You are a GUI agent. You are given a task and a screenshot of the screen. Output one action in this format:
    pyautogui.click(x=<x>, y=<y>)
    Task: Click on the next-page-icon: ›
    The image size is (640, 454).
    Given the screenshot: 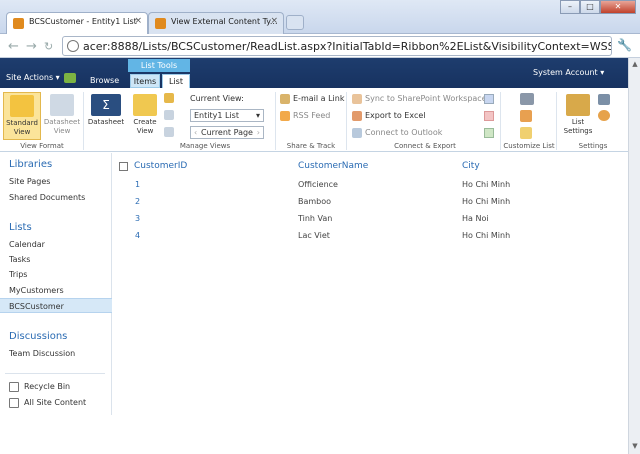 What is the action you would take?
    pyautogui.click(x=258, y=132)
    